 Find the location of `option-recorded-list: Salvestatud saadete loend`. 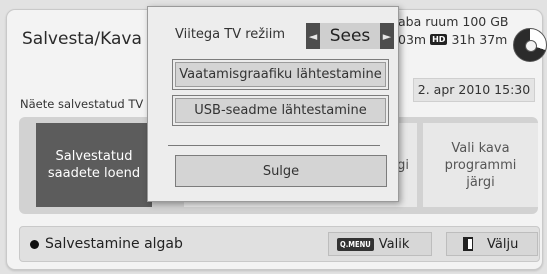

option-recorded-list: Salvestatud saadete loend is located at coordinates (94, 165).